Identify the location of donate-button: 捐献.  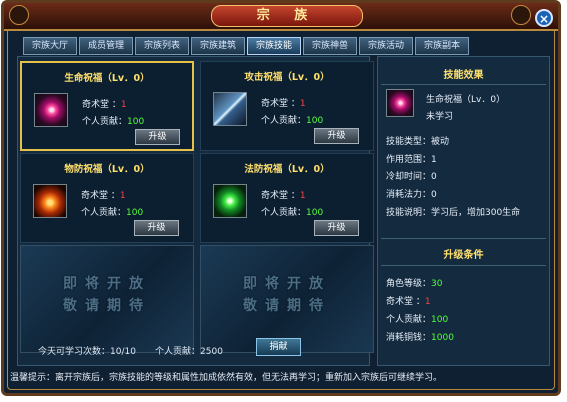
(278, 347).